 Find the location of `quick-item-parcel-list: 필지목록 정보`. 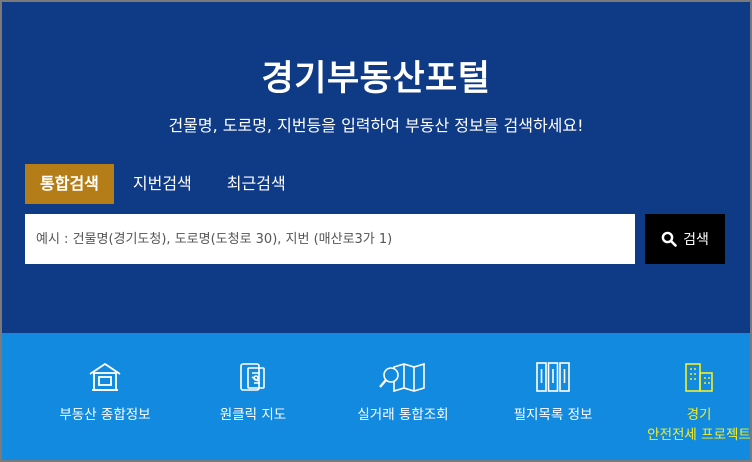

quick-item-parcel-list: 필지목록 정보 is located at coordinates (553, 390).